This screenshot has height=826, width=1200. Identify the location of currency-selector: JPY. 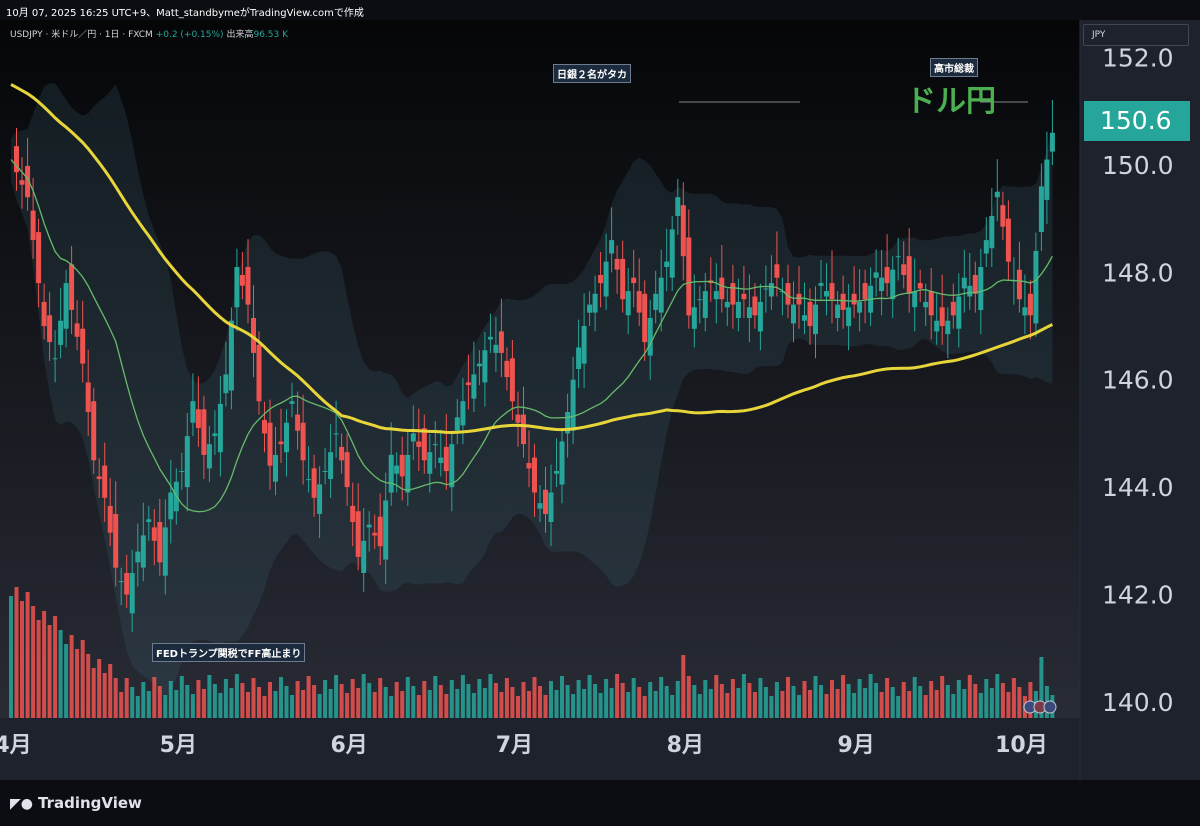
(1136, 35).